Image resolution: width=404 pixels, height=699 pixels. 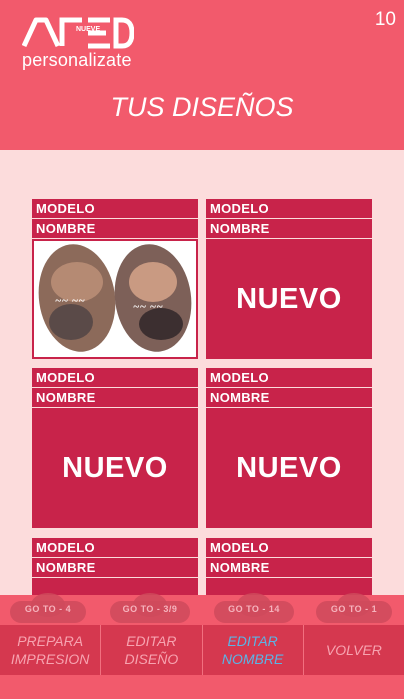 I want to click on logo-word: NUEVE, so click(x=88, y=29).